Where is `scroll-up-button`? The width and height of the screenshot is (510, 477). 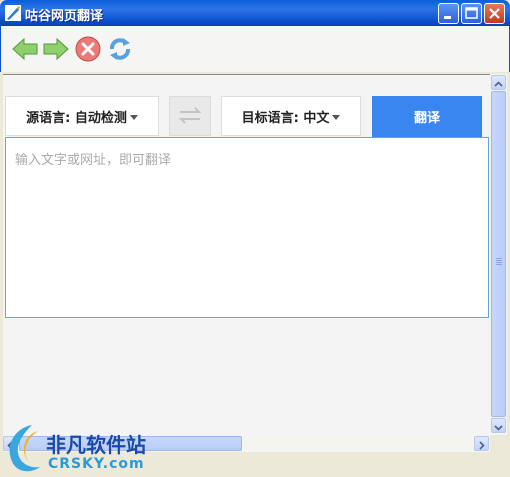
scroll-up-button is located at coordinates (498, 82).